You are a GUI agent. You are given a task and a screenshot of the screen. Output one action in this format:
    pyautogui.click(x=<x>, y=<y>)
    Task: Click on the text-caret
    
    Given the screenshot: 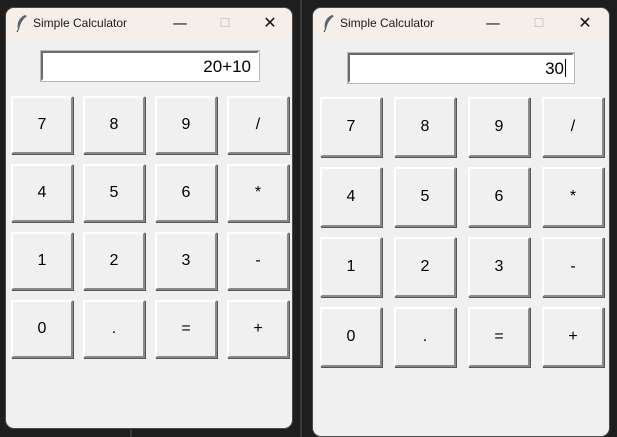 What is the action you would take?
    pyautogui.click(x=565, y=68)
    